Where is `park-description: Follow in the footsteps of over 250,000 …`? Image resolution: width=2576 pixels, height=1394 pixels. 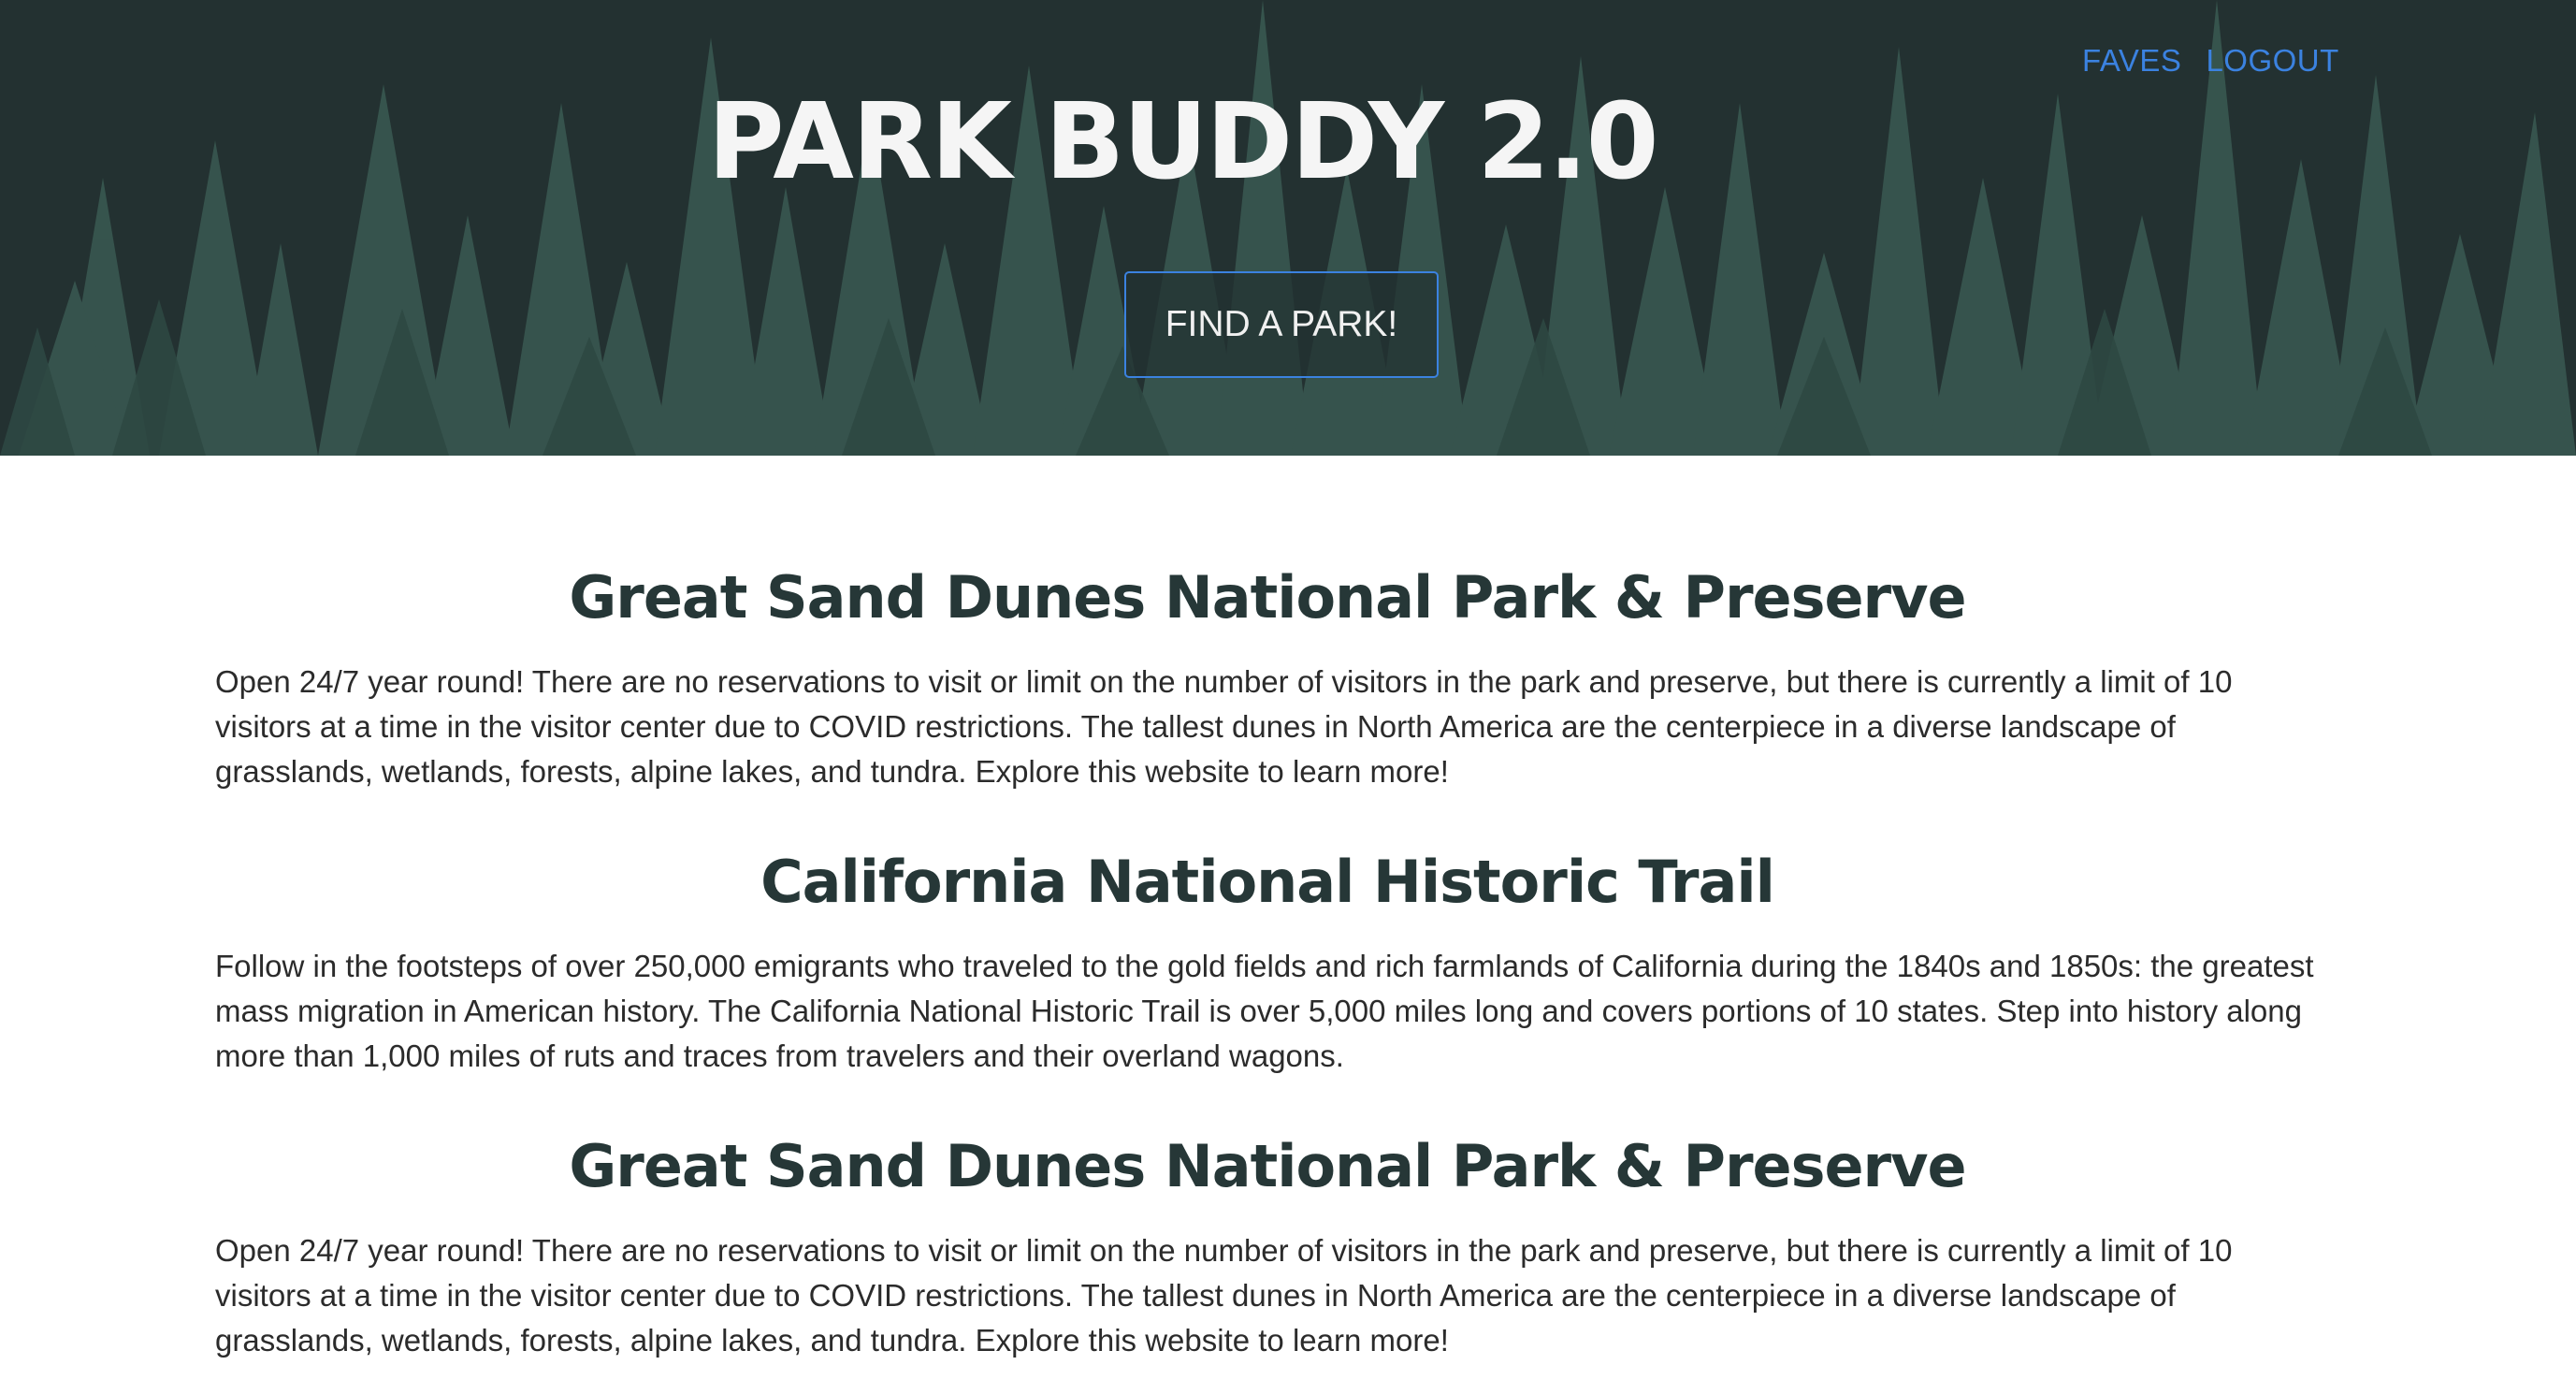
park-description: Follow in the footsteps of over 250,000 … is located at coordinates (1264, 1011).